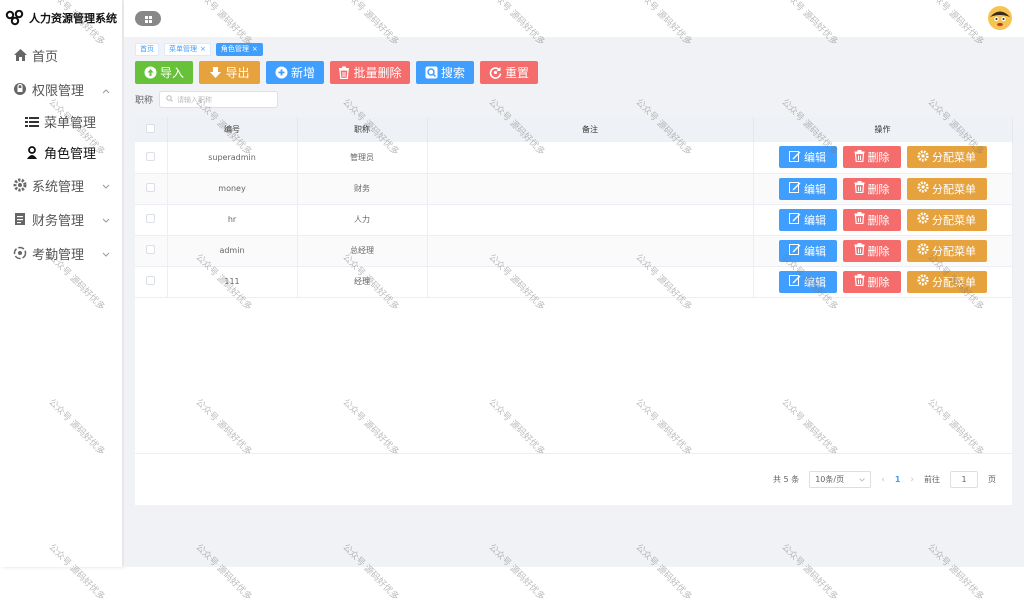  I want to click on add-button: 新增, so click(295, 72).